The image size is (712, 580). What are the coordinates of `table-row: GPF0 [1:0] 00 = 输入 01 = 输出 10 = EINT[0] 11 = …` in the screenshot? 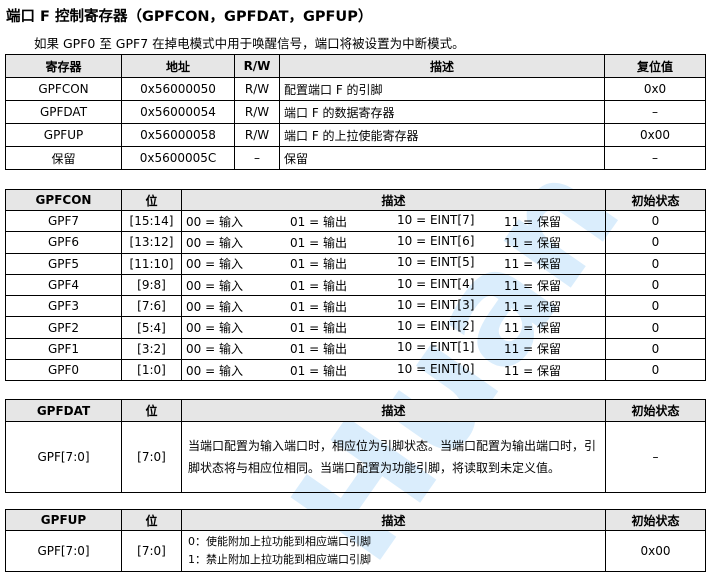 It's located at (355, 370).